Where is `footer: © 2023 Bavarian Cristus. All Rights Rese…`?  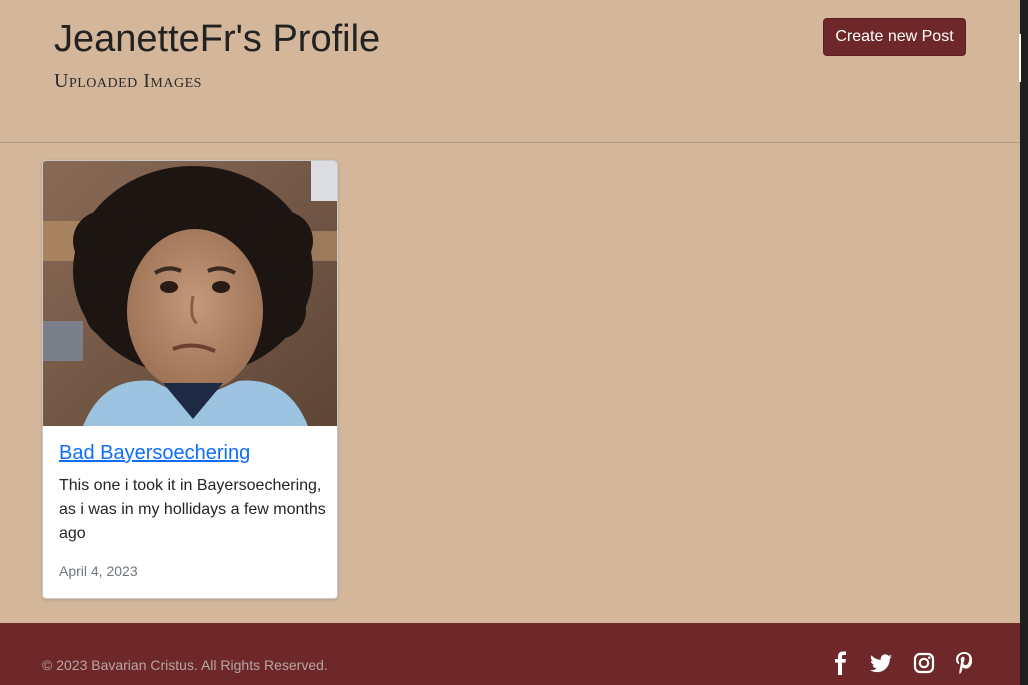 footer: © 2023 Bavarian Cristus. All Rights Rese… is located at coordinates (510, 654).